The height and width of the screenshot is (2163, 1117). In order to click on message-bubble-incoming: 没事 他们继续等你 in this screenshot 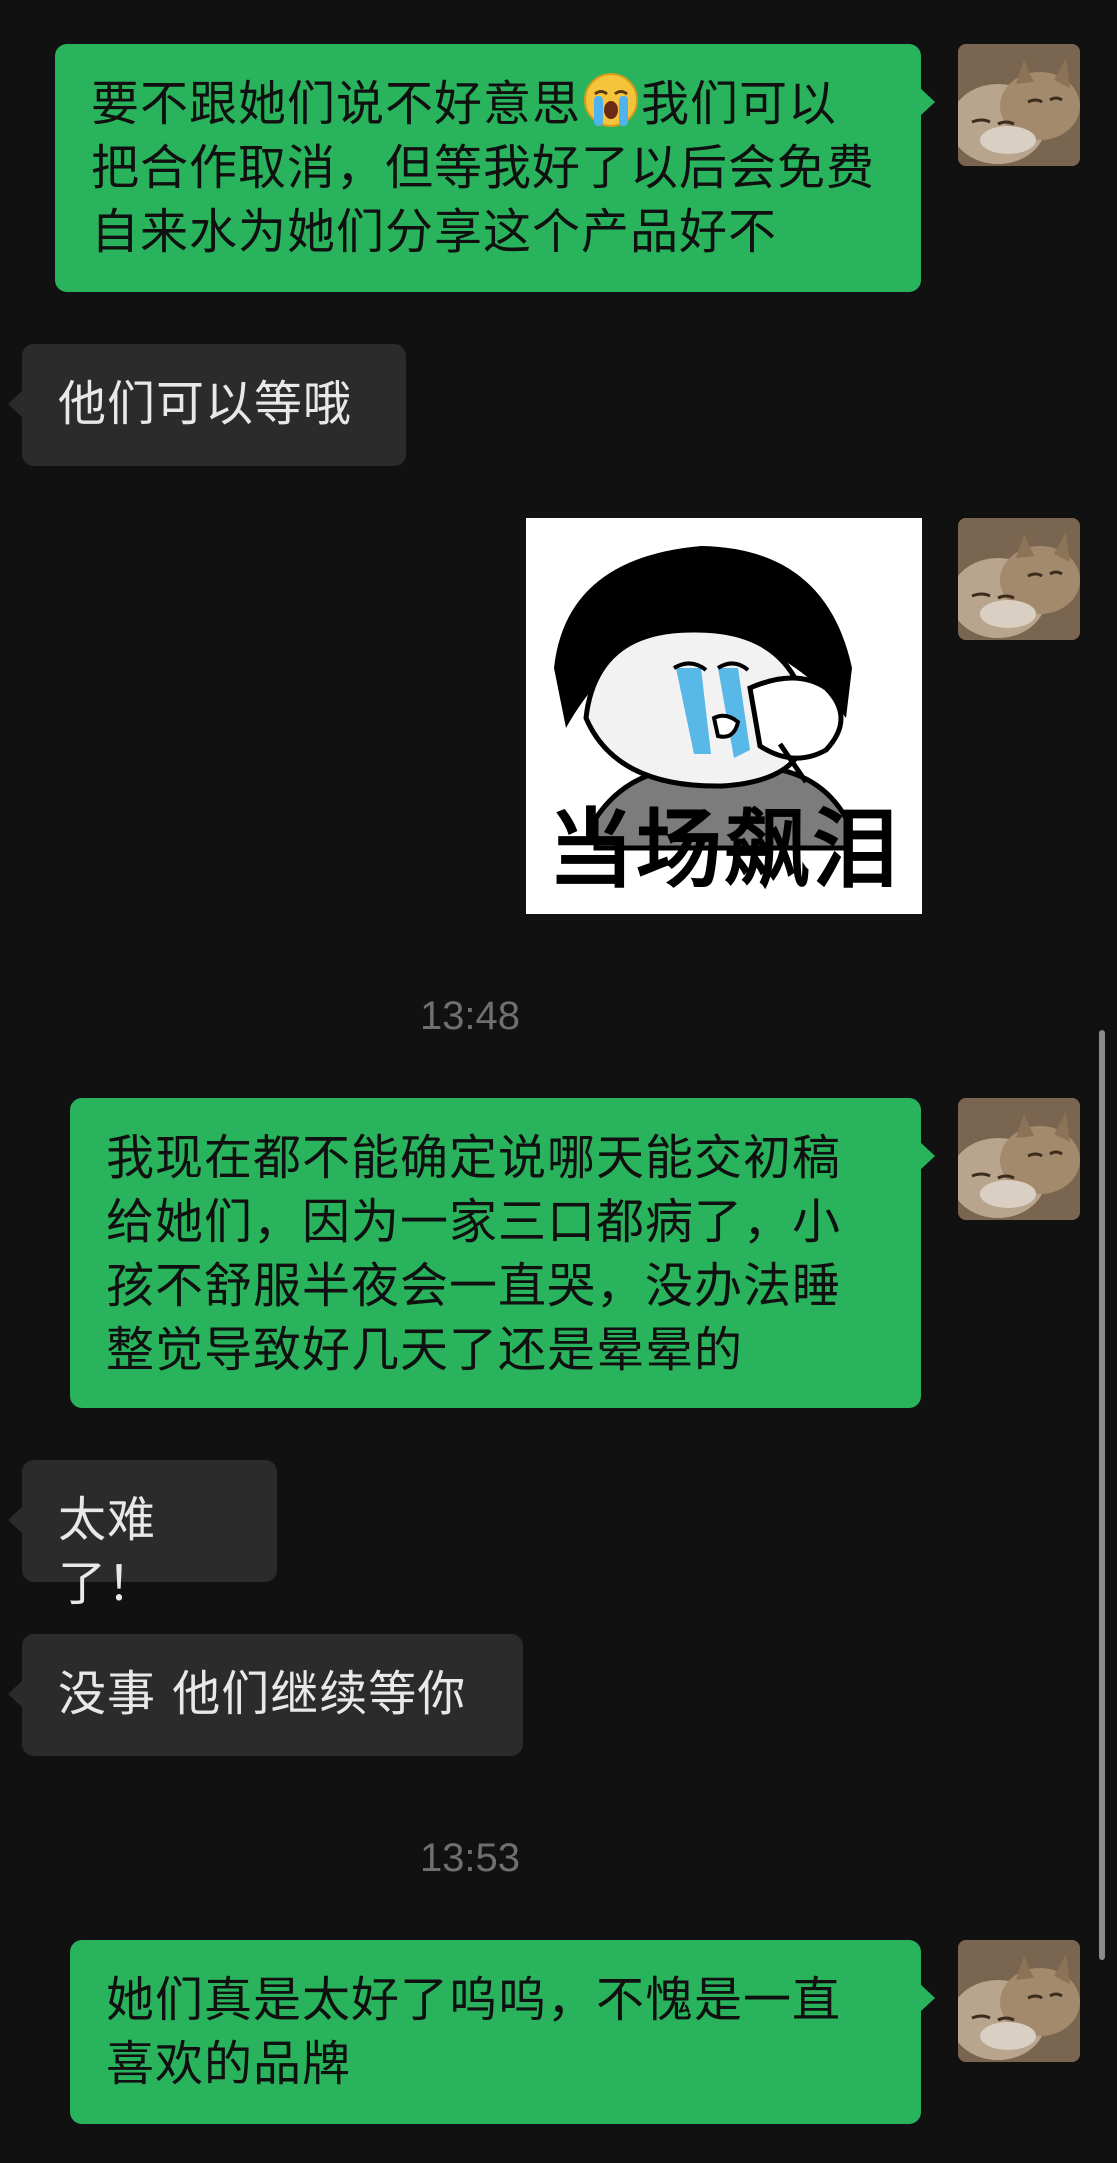, I will do `click(265, 1695)`.